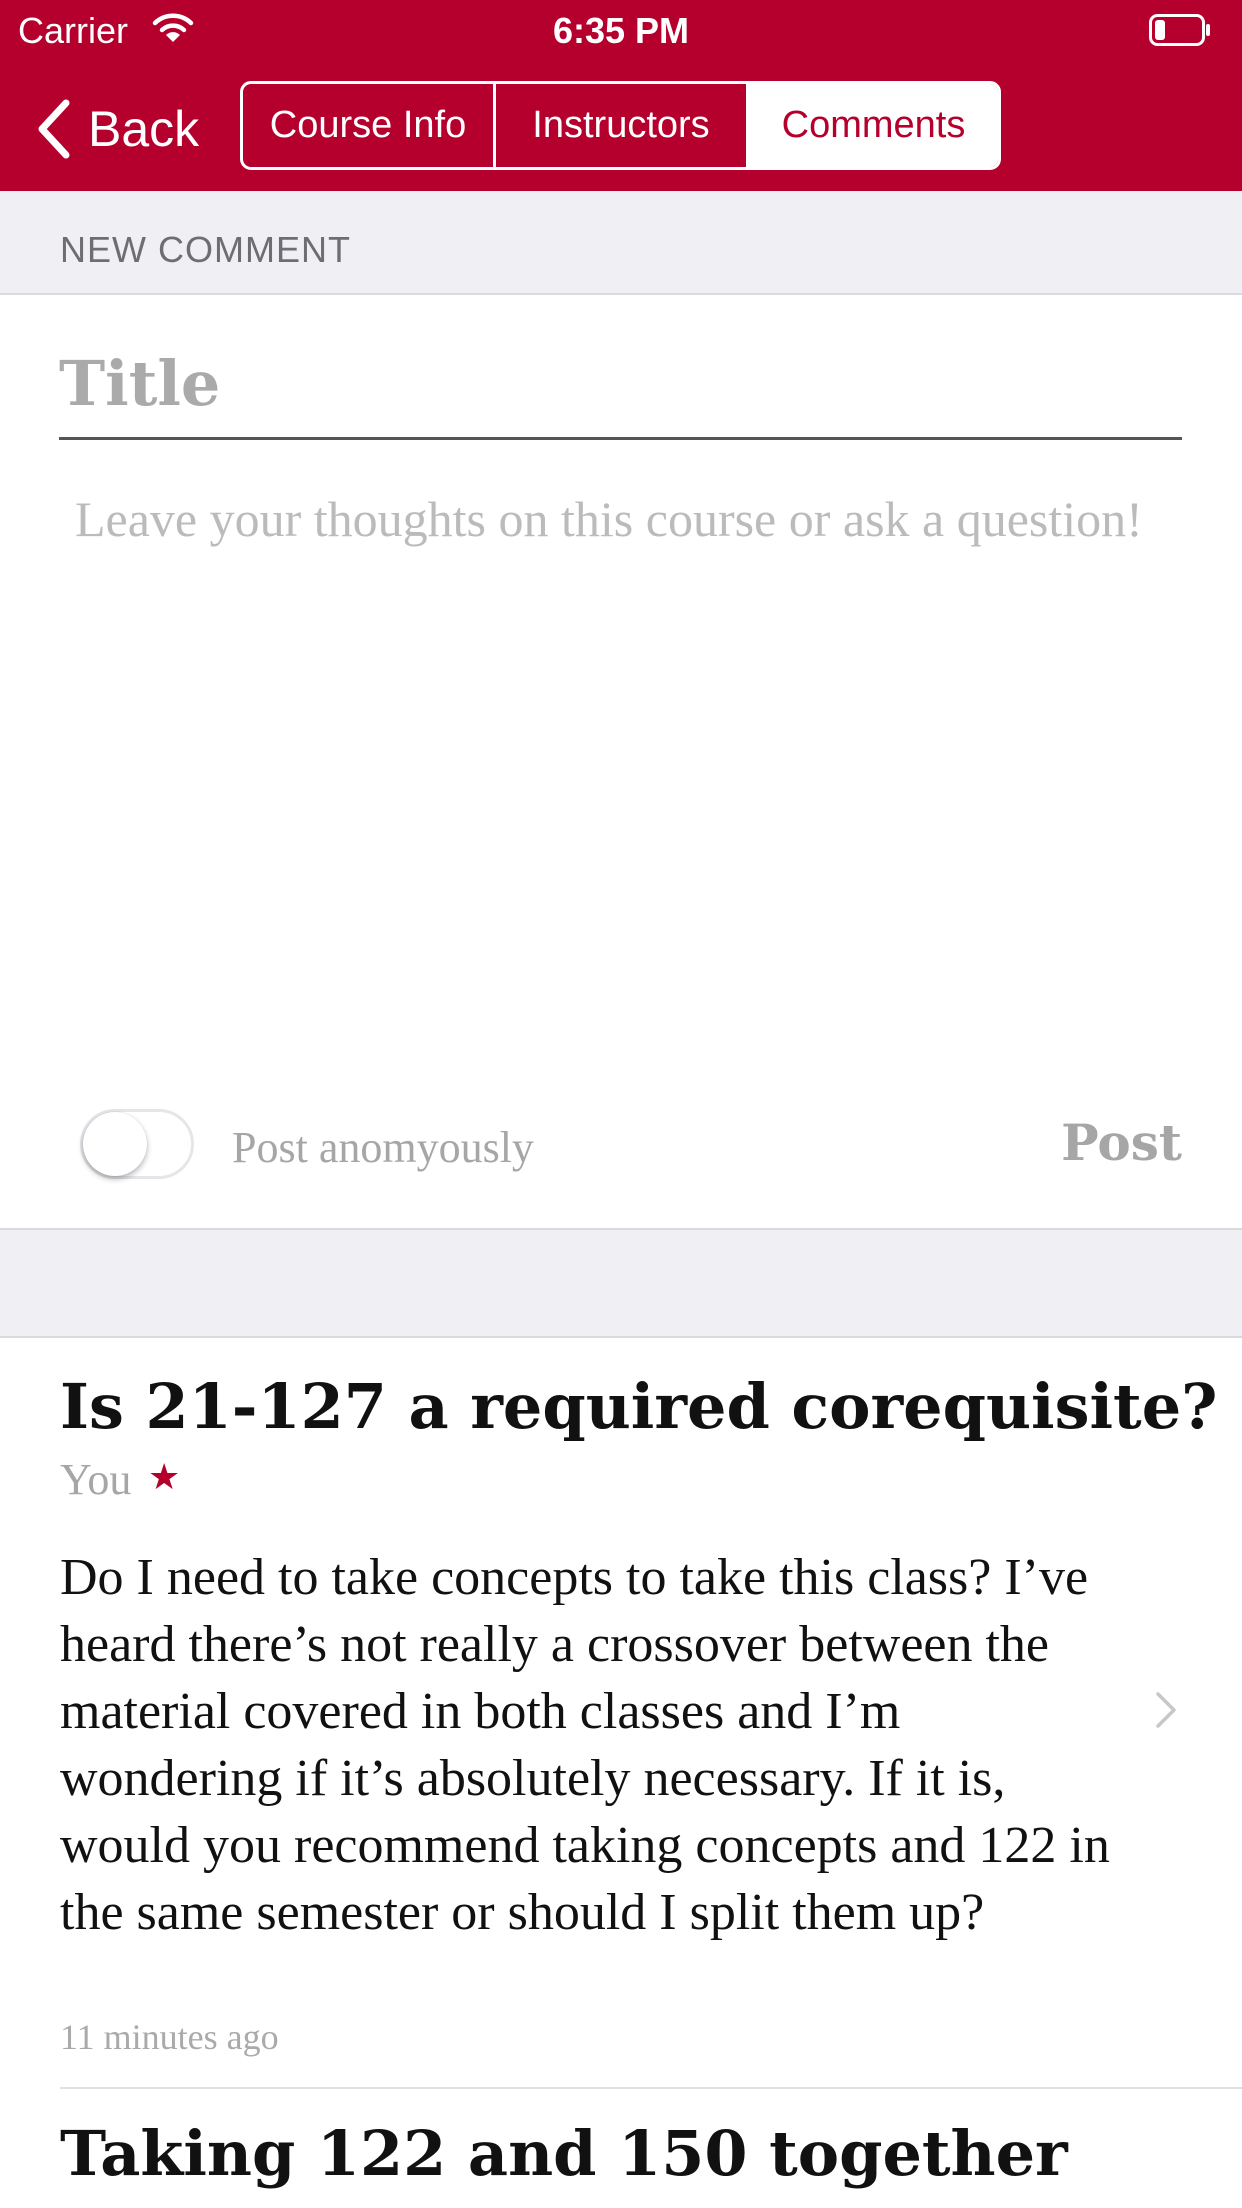  Describe the element at coordinates (639, 1406) in the screenshot. I see `comment-title: Is 21-127 a required corequisite?` at that location.